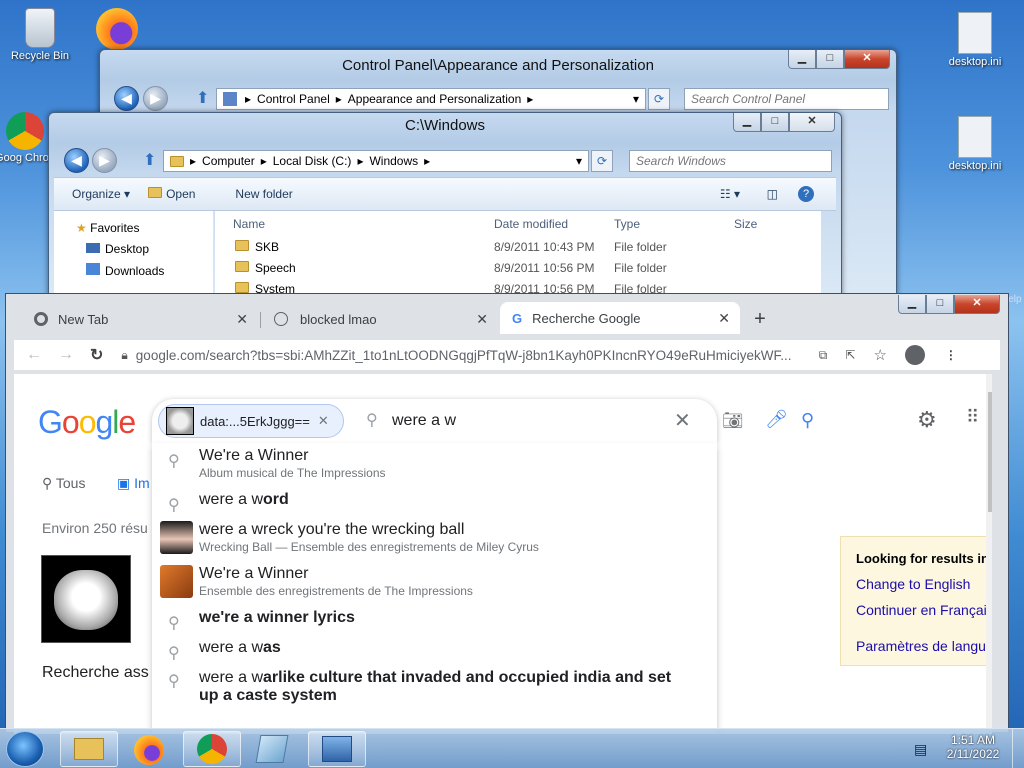 This screenshot has width=1024, height=768. What do you see at coordinates (117, 29) in the screenshot?
I see `firefox-desktop-icon` at bounding box center [117, 29].